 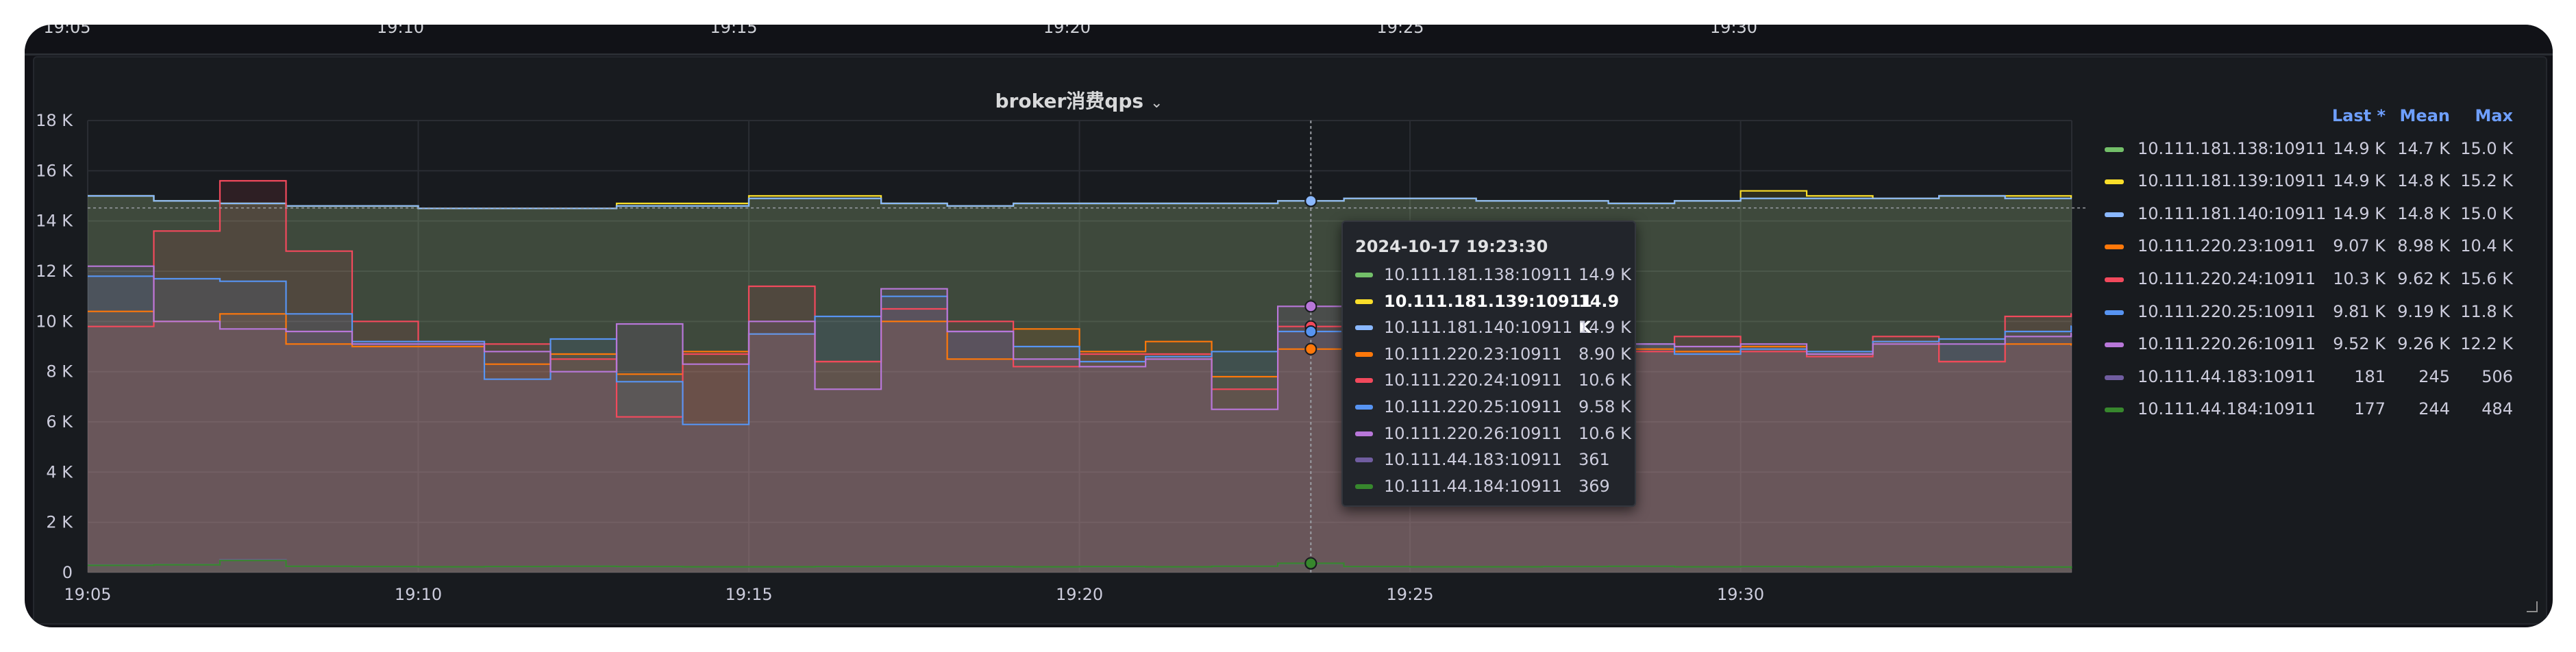 What do you see at coordinates (2423, 278) in the screenshot?
I see `legend-mean-value: 9.62 K` at bounding box center [2423, 278].